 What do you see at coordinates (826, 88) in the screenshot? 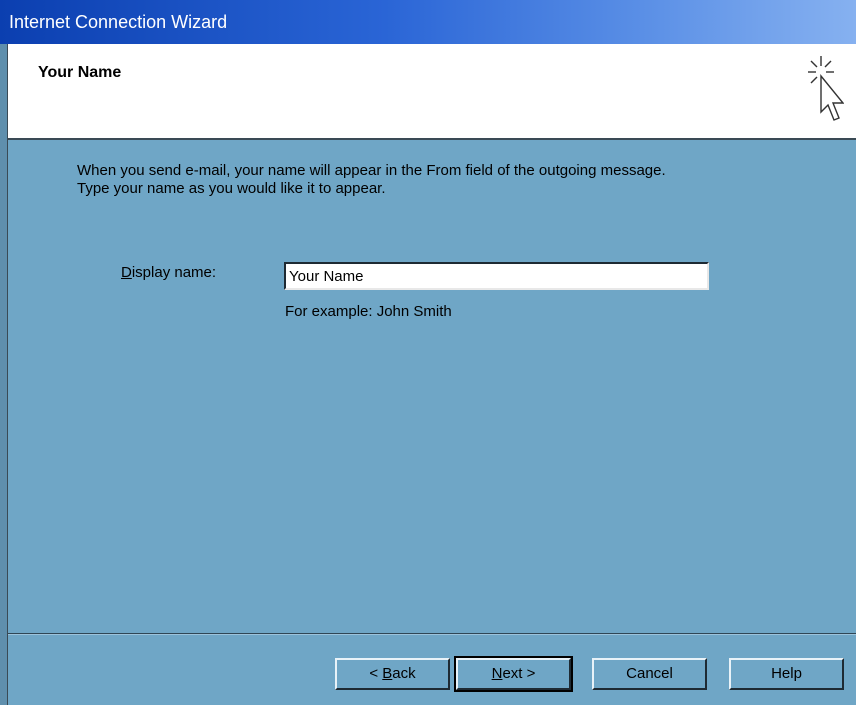
I see `wizard-cursor-icon` at bounding box center [826, 88].